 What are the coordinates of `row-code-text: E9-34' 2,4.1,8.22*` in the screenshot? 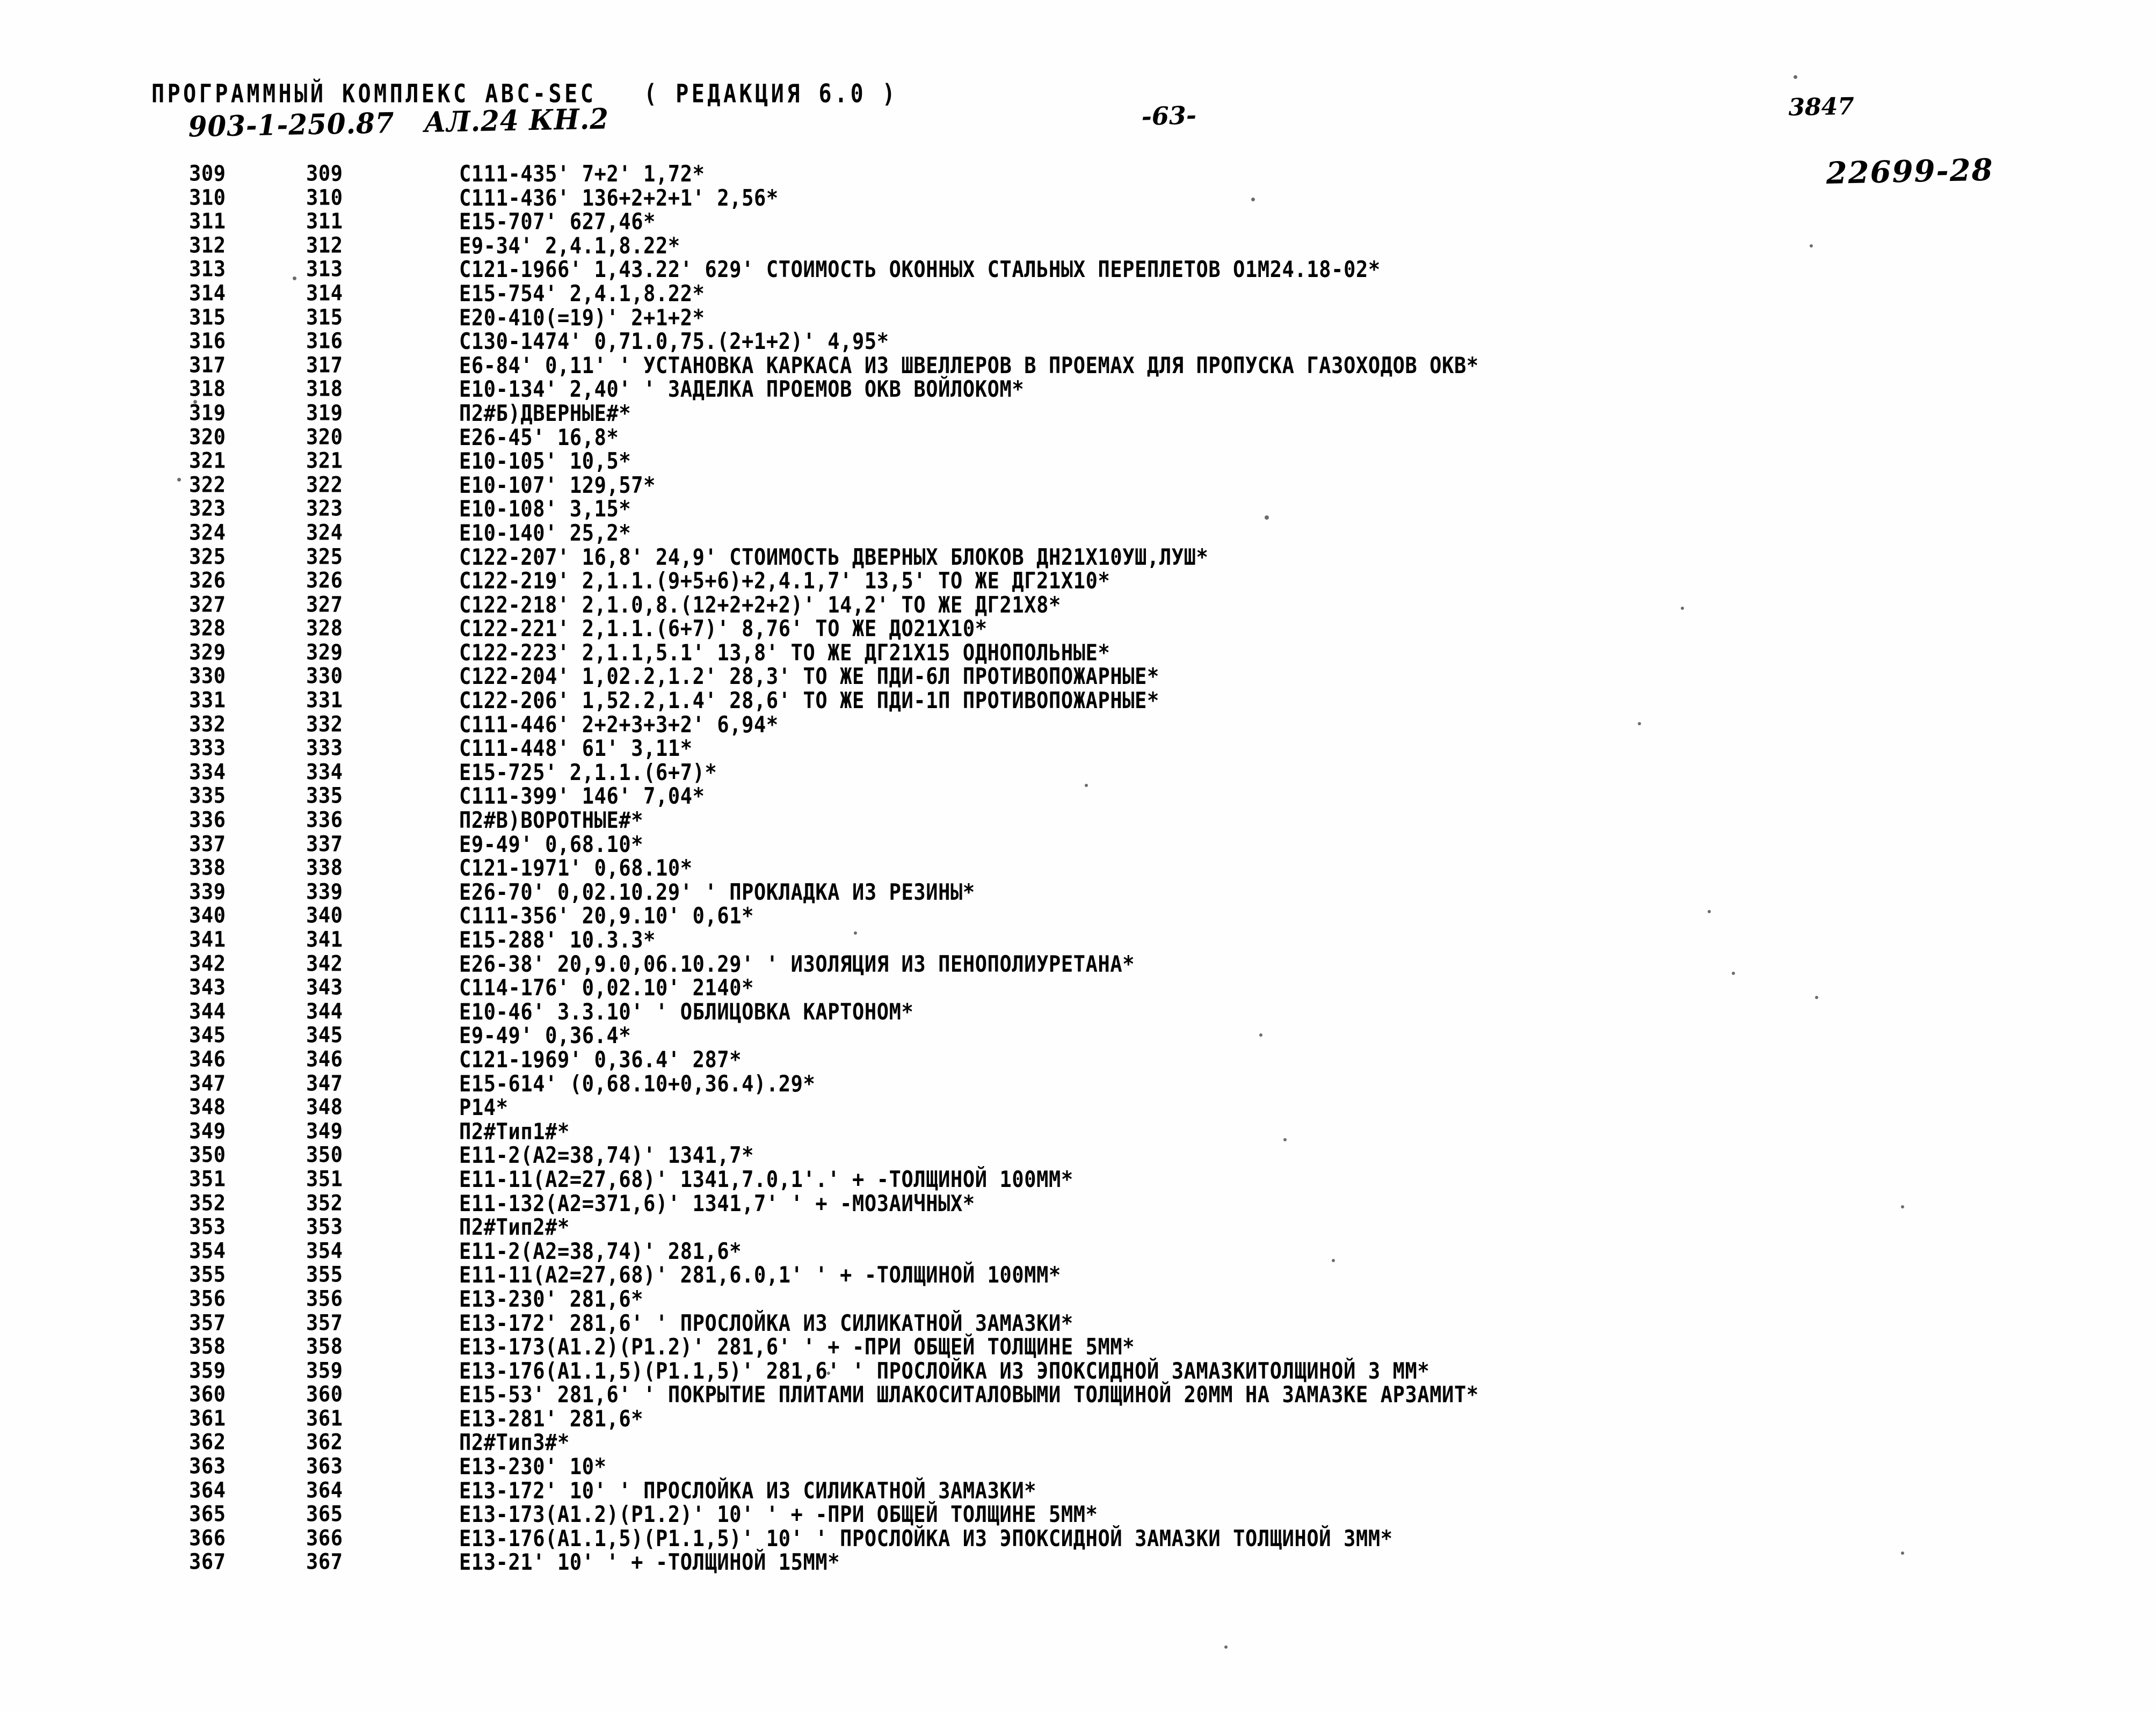 It's located at (569, 245).